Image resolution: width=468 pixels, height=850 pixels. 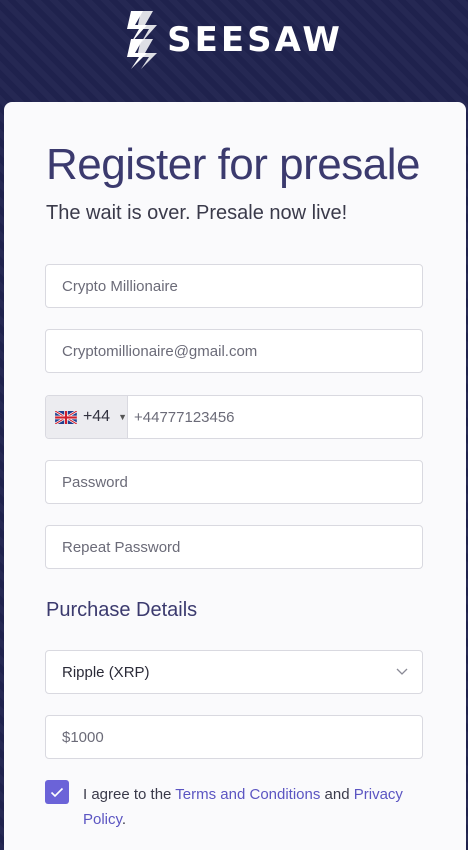 I want to click on amount-input-value: $1000, so click(x=83, y=737).